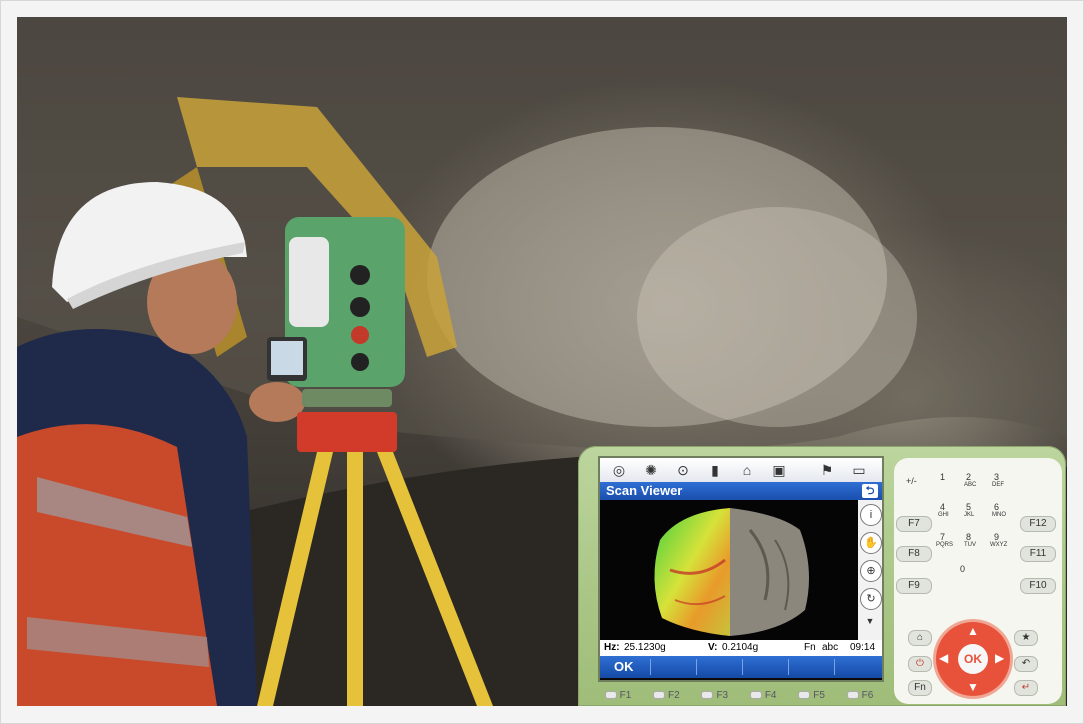  What do you see at coordinates (871, 543) in the screenshot?
I see `pan-icon: ✋` at bounding box center [871, 543].